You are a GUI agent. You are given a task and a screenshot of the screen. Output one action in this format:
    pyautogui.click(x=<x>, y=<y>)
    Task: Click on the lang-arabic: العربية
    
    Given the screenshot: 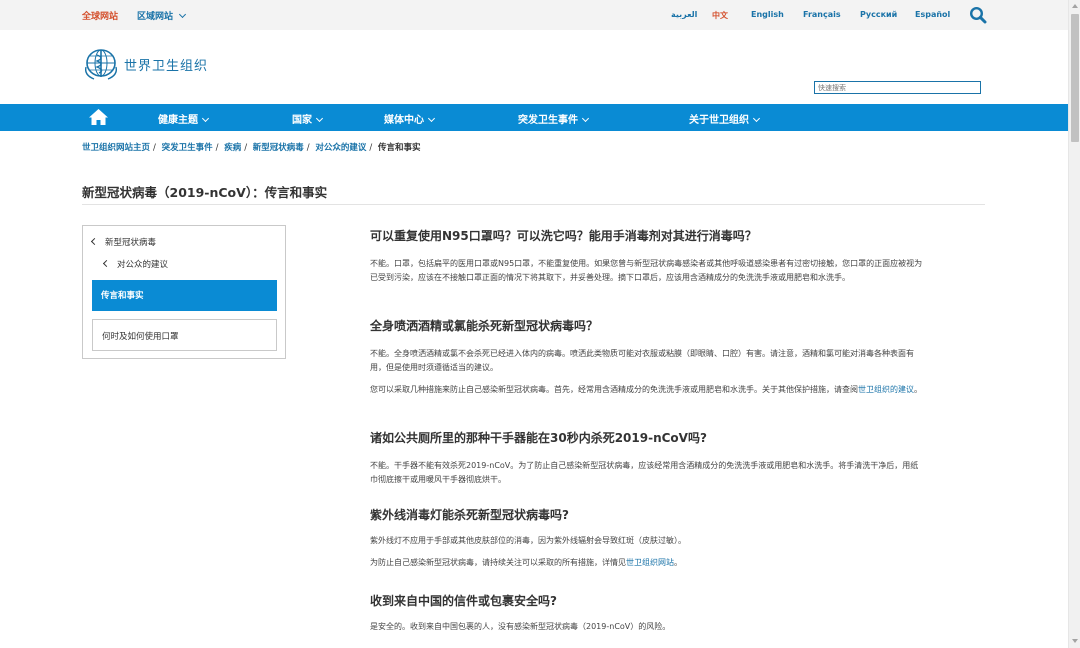 What is the action you would take?
    pyautogui.click(x=684, y=14)
    